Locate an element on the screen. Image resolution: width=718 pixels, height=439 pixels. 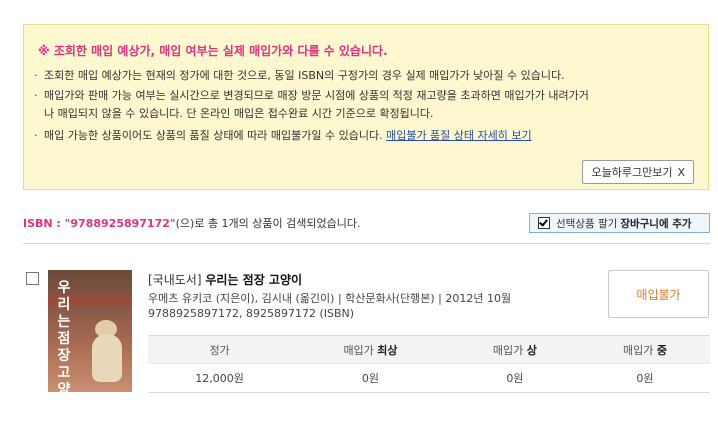
list-price: 12,000원 is located at coordinates (220, 378).